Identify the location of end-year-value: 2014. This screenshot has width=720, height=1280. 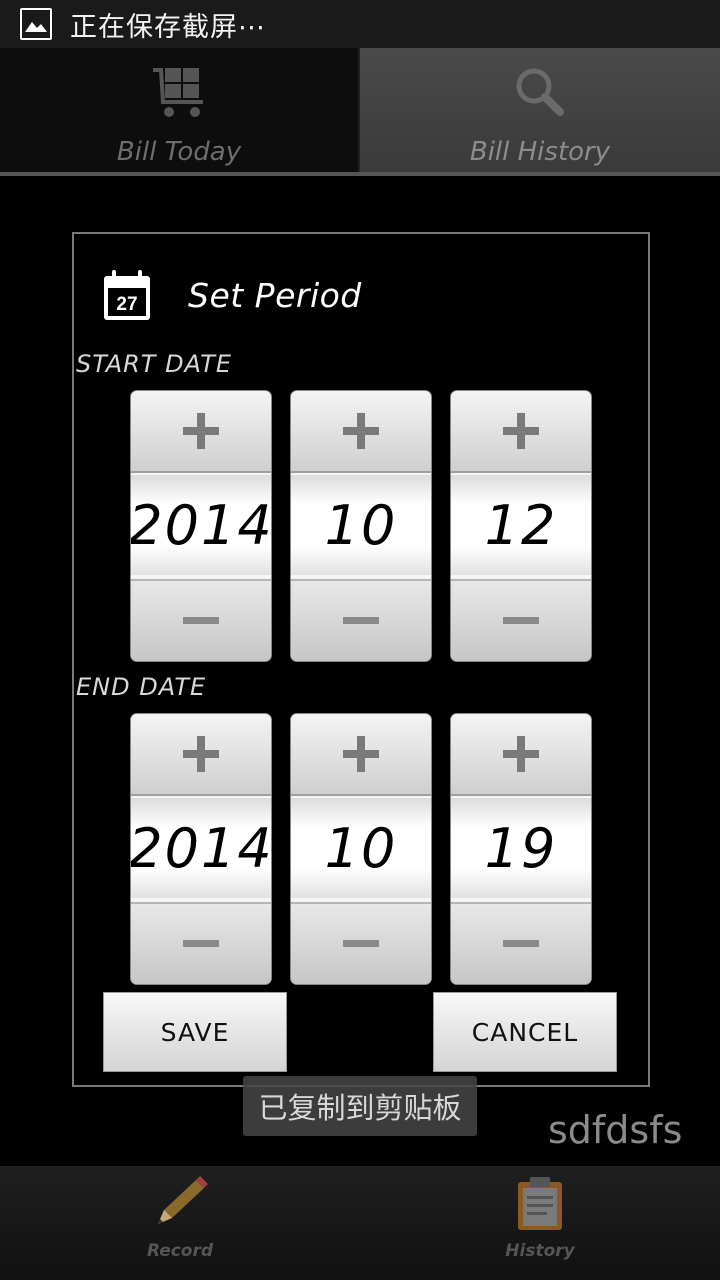
(201, 848).